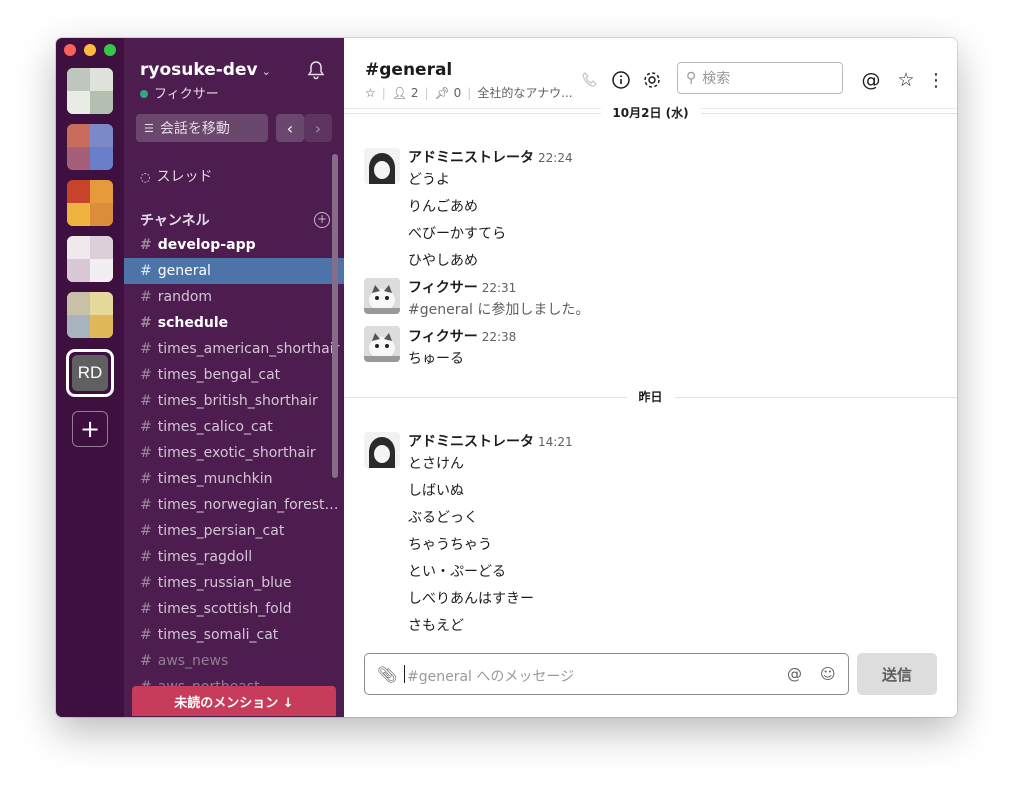 The height and width of the screenshot is (791, 1013). What do you see at coordinates (370, 93) in the screenshot?
I see `star-outline-icon: ☆` at bounding box center [370, 93].